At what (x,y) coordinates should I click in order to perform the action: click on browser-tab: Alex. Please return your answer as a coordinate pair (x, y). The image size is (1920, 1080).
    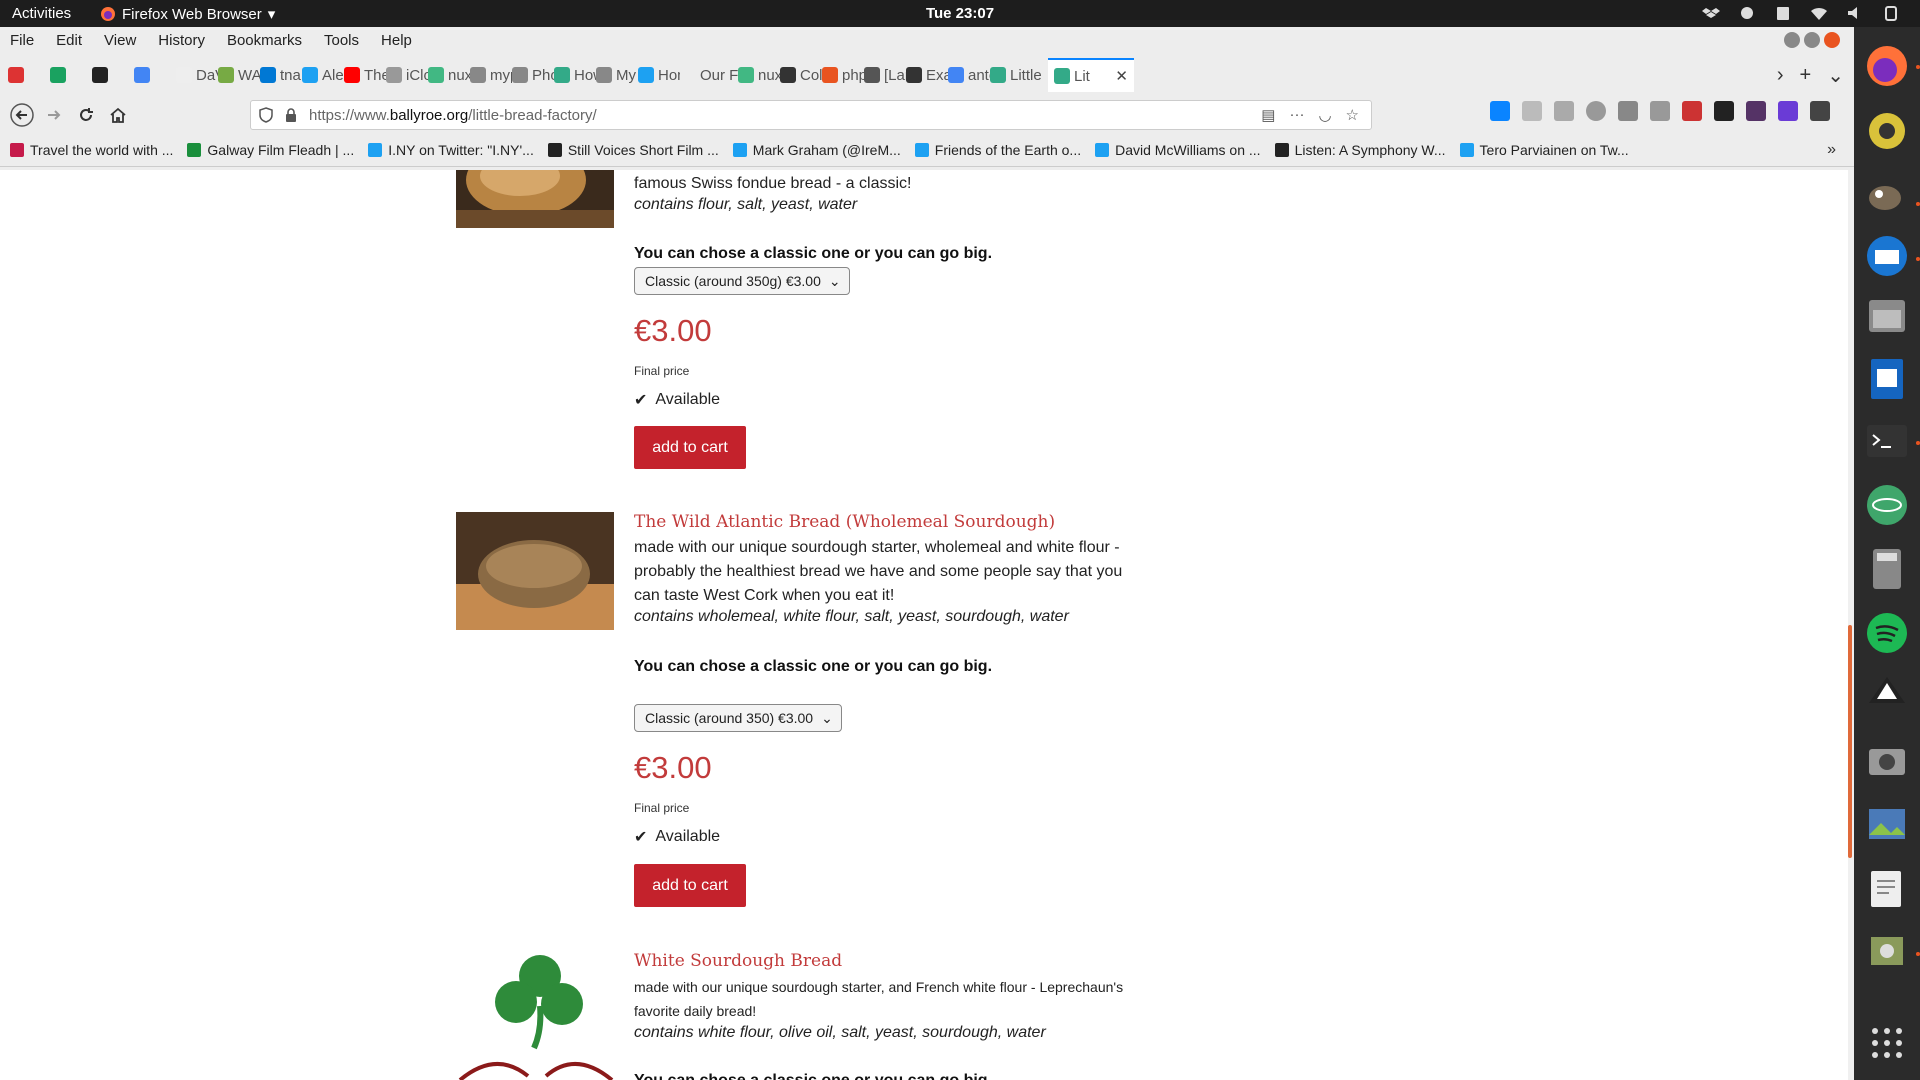
    Looking at the image, I should click on (323, 75).